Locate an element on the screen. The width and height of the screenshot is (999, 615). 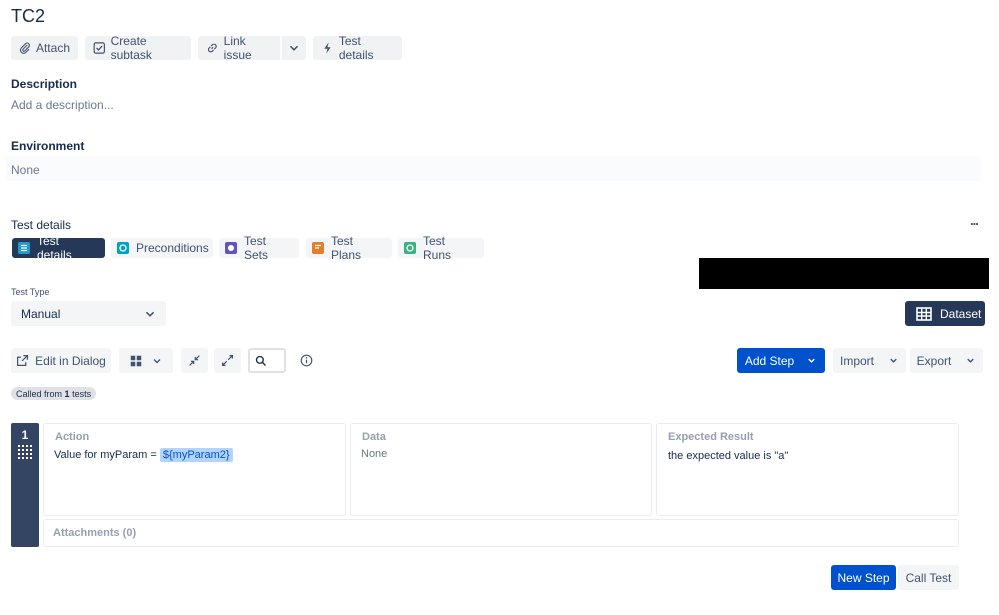
create-subtask-label: Create subtask is located at coordinates (131, 48).